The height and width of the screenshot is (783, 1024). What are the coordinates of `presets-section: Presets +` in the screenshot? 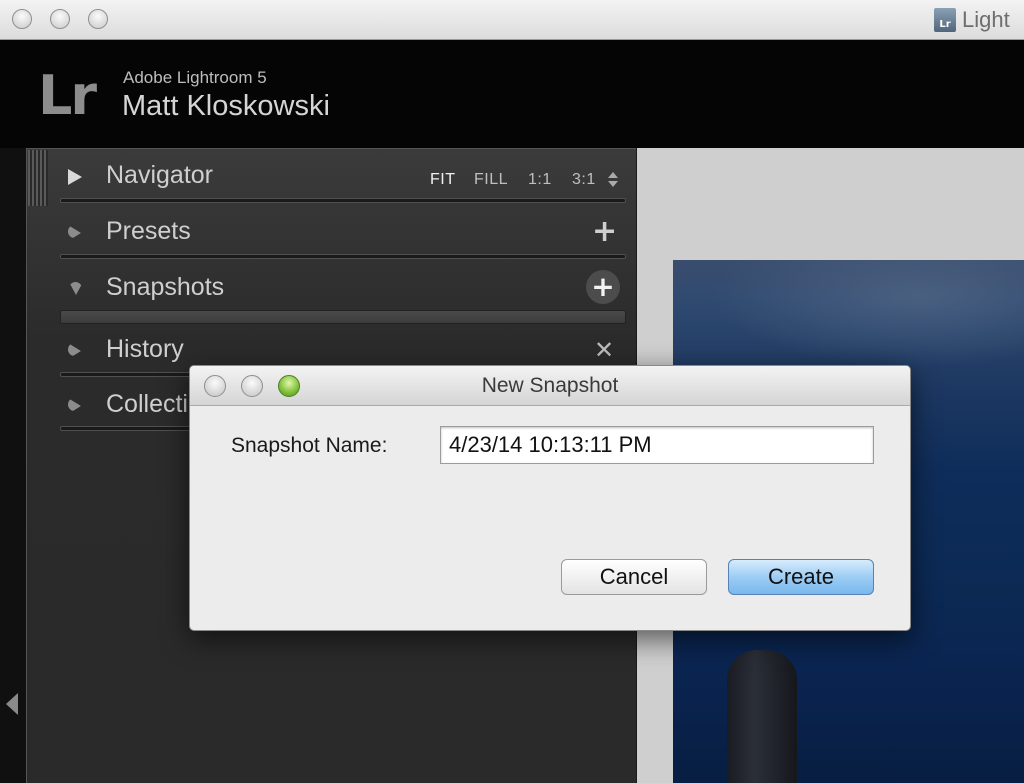 It's located at (342, 234).